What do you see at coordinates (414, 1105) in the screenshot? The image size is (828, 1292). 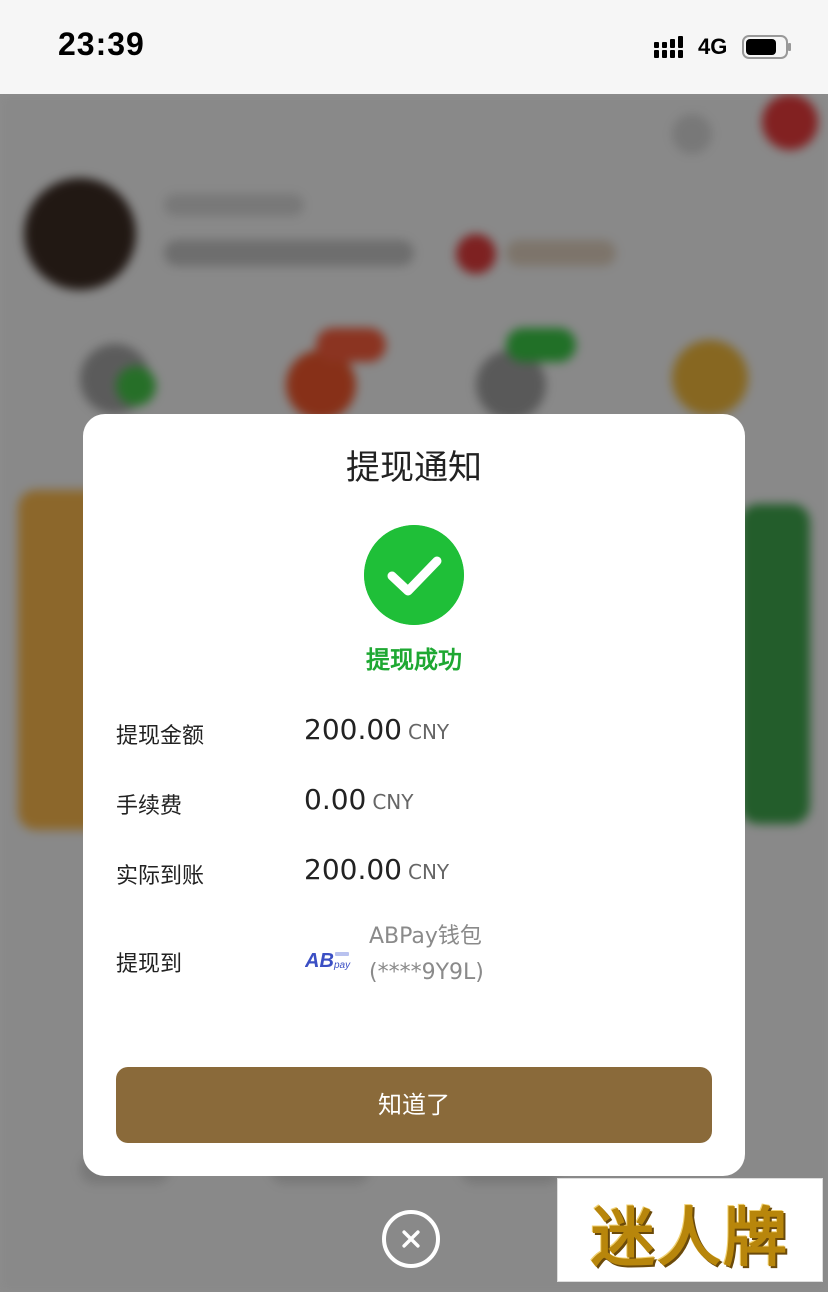 I see `confirm-button: 知道了` at bounding box center [414, 1105].